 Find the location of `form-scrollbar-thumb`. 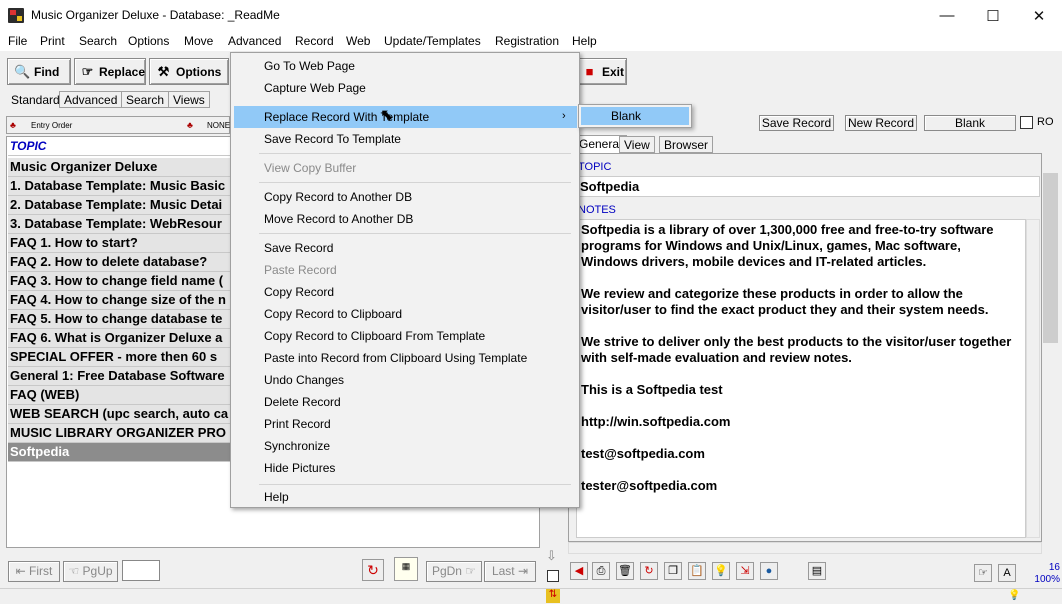

form-scrollbar-thumb is located at coordinates (1050, 258).